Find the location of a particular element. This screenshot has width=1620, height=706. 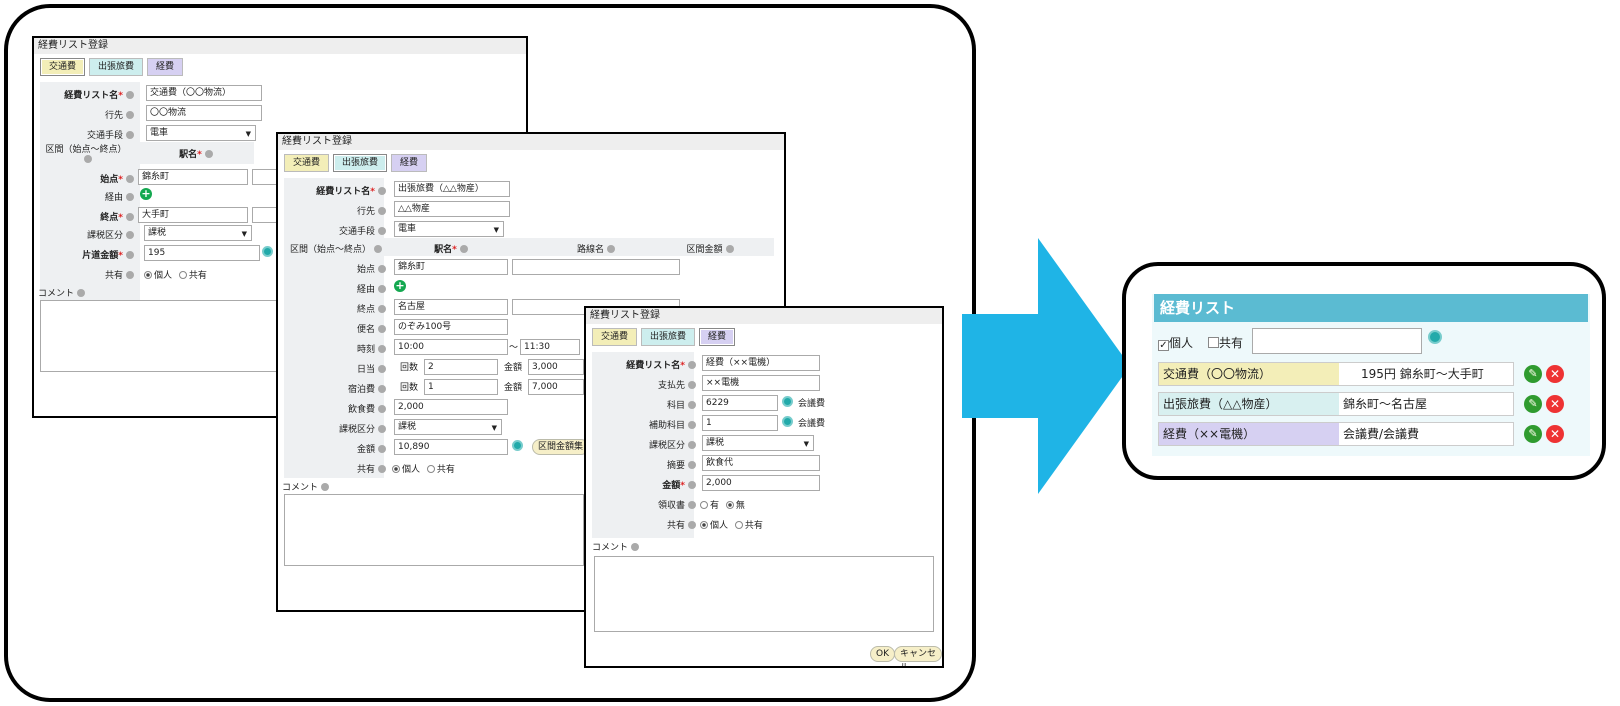

payee-input: ××電機 is located at coordinates (761, 383).